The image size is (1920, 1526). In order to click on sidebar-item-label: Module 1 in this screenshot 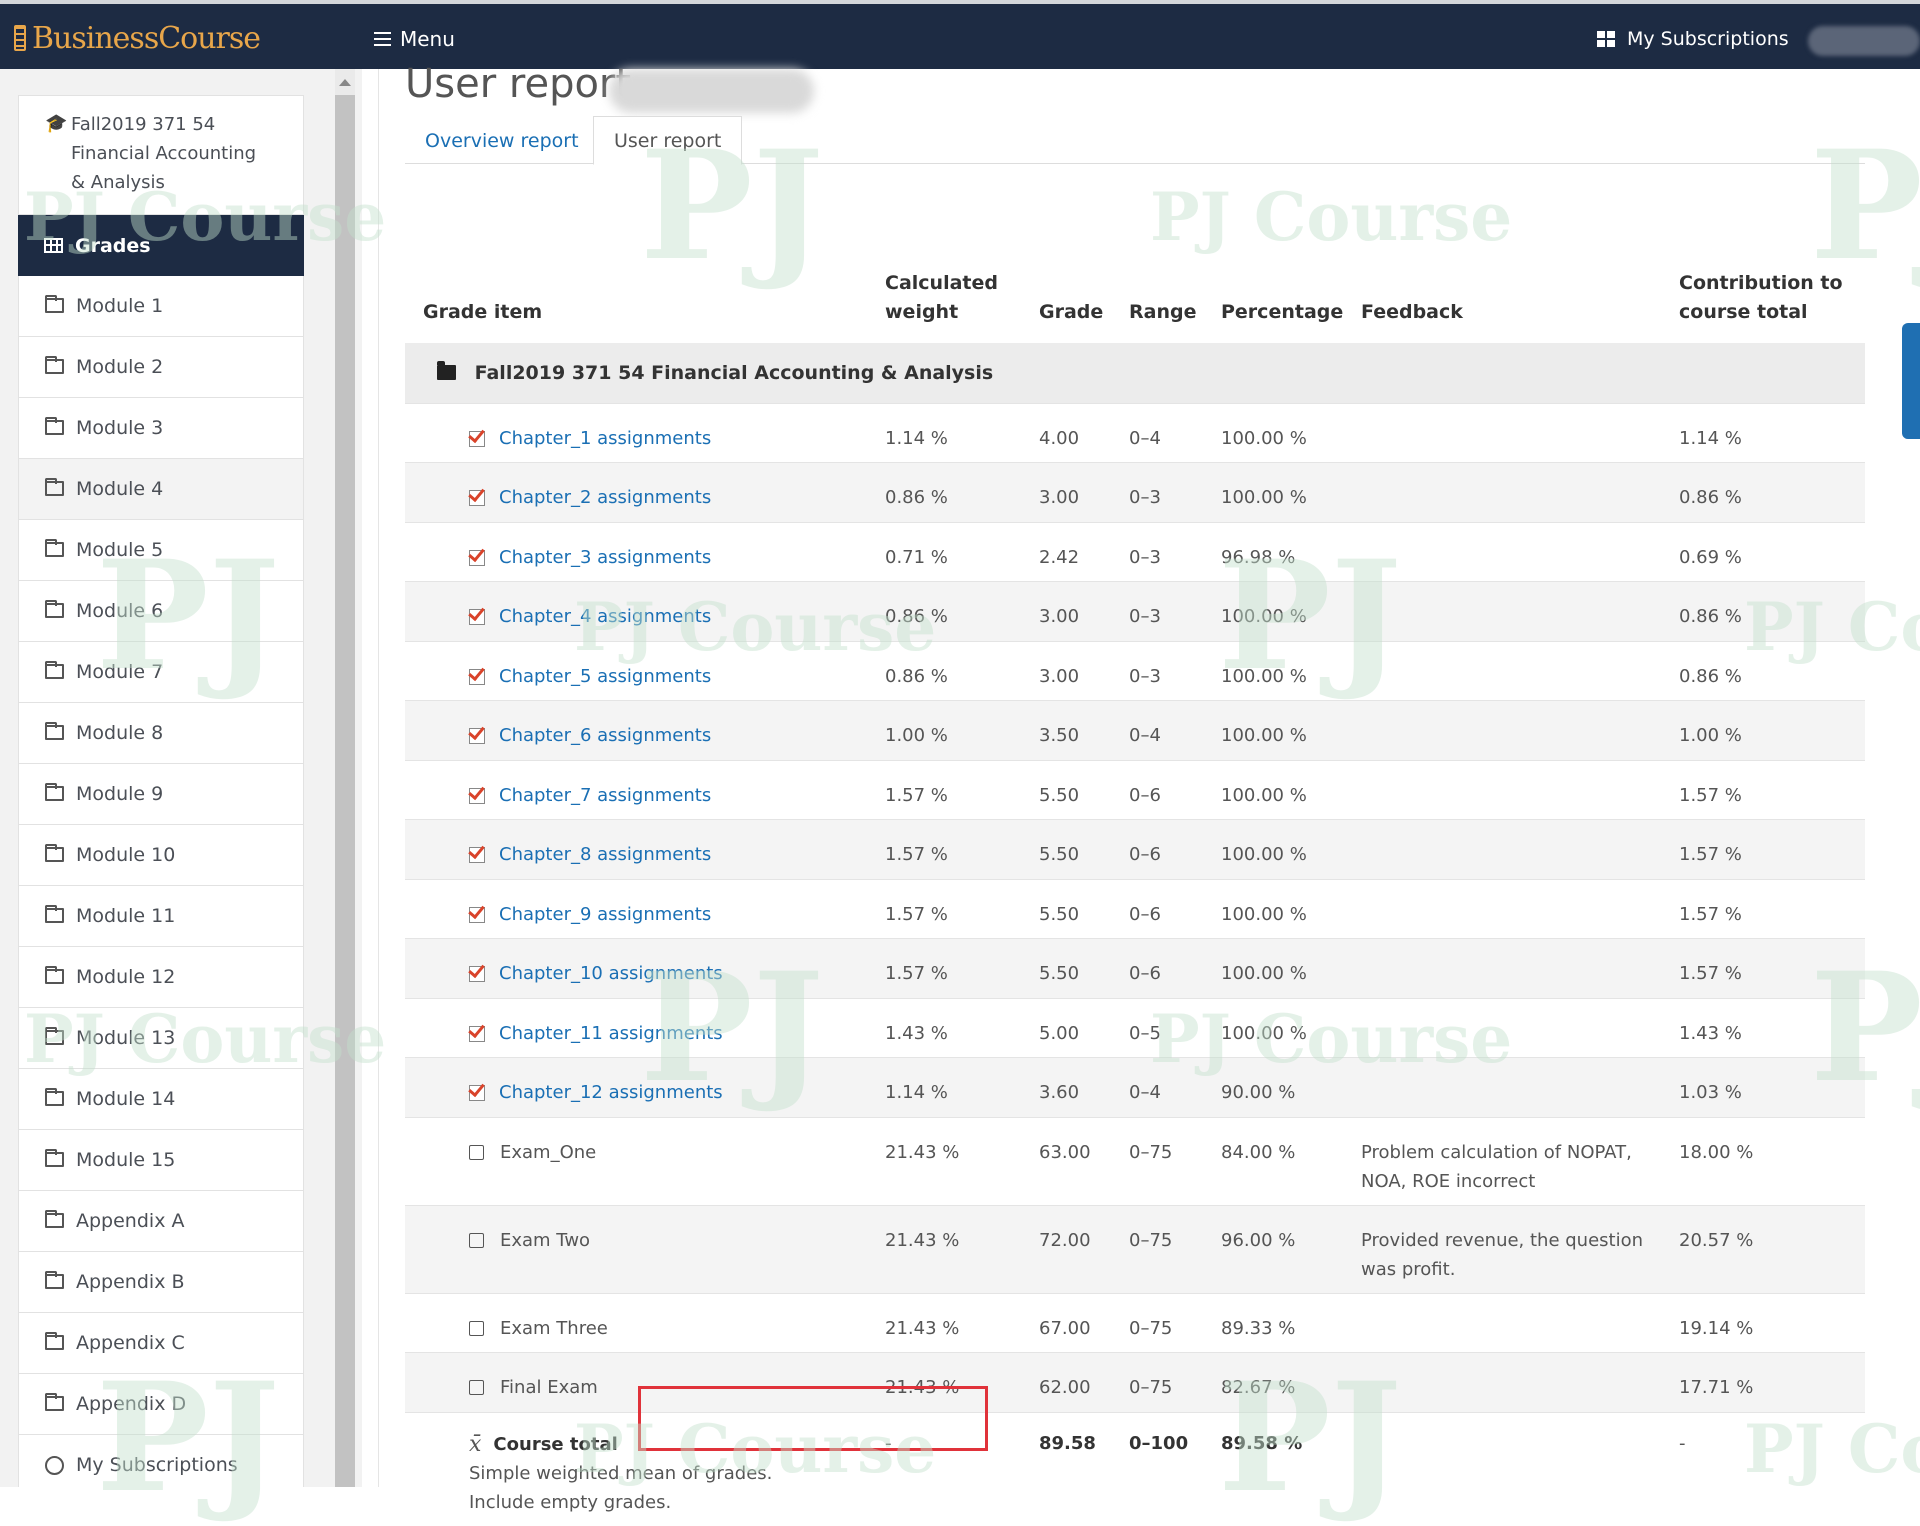, I will do `click(120, 306)`.